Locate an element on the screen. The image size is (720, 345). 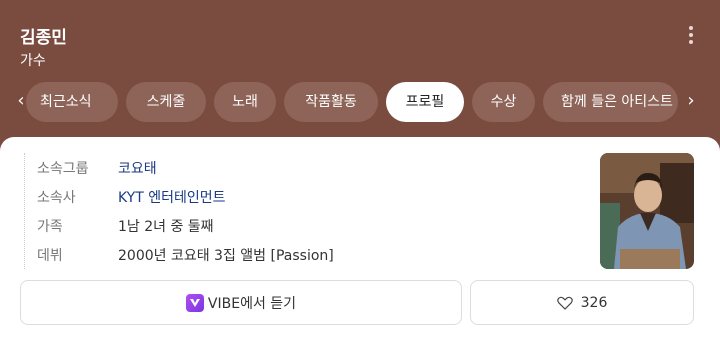
profile-row-debut: 데뷔 2000년 코요태 3집 앨범 [Passion] is located at coordinates (185, 254).